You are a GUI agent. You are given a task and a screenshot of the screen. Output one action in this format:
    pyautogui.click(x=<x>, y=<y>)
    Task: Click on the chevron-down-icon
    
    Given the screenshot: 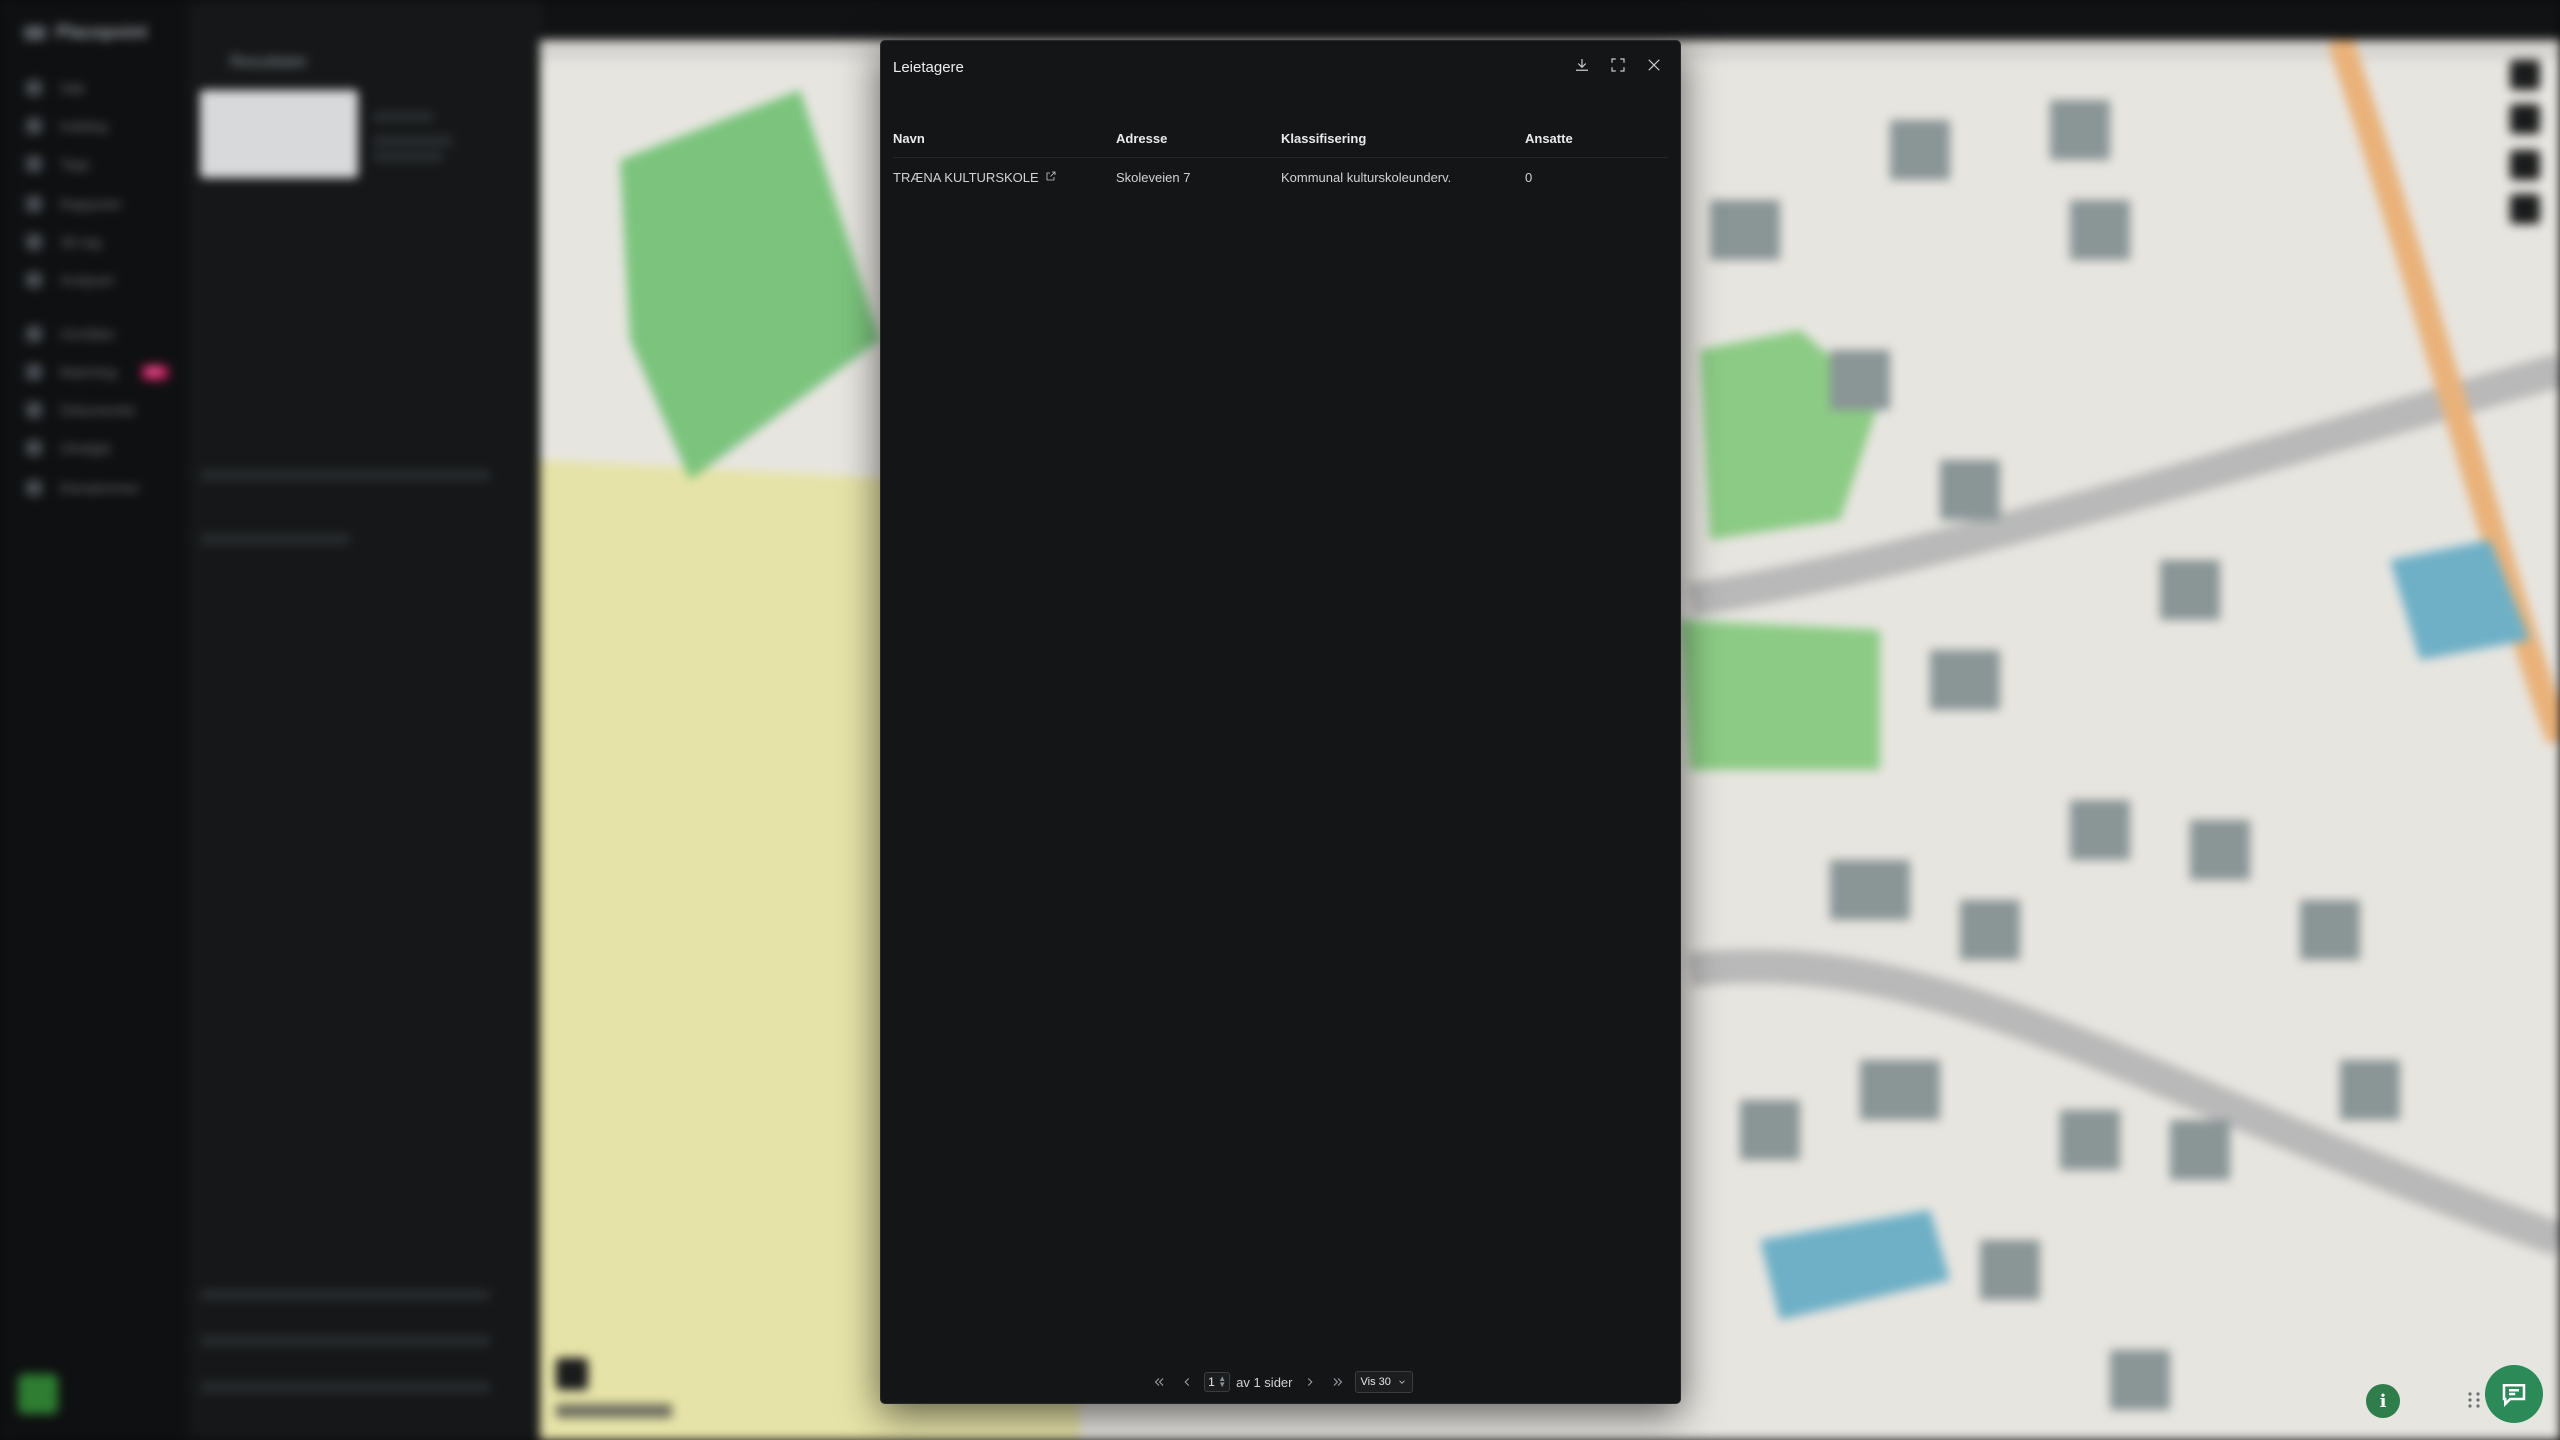 What is the action you would take?
    pyautogui.click(x=1402, y=1382)
    